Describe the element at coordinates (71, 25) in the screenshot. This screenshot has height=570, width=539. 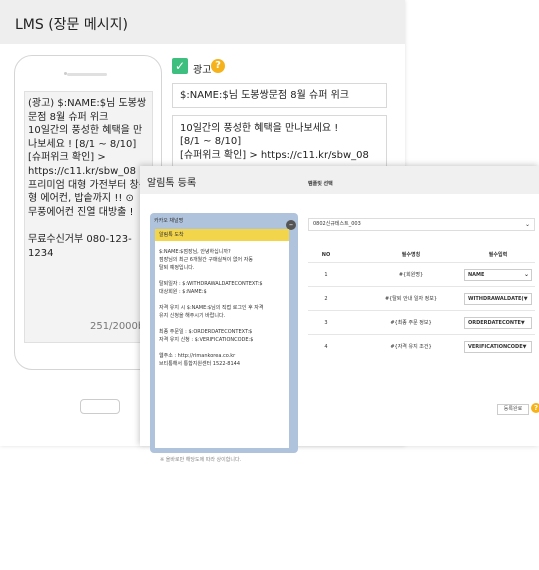
I see `page-title: LMS (장문 메시지)` at that location.